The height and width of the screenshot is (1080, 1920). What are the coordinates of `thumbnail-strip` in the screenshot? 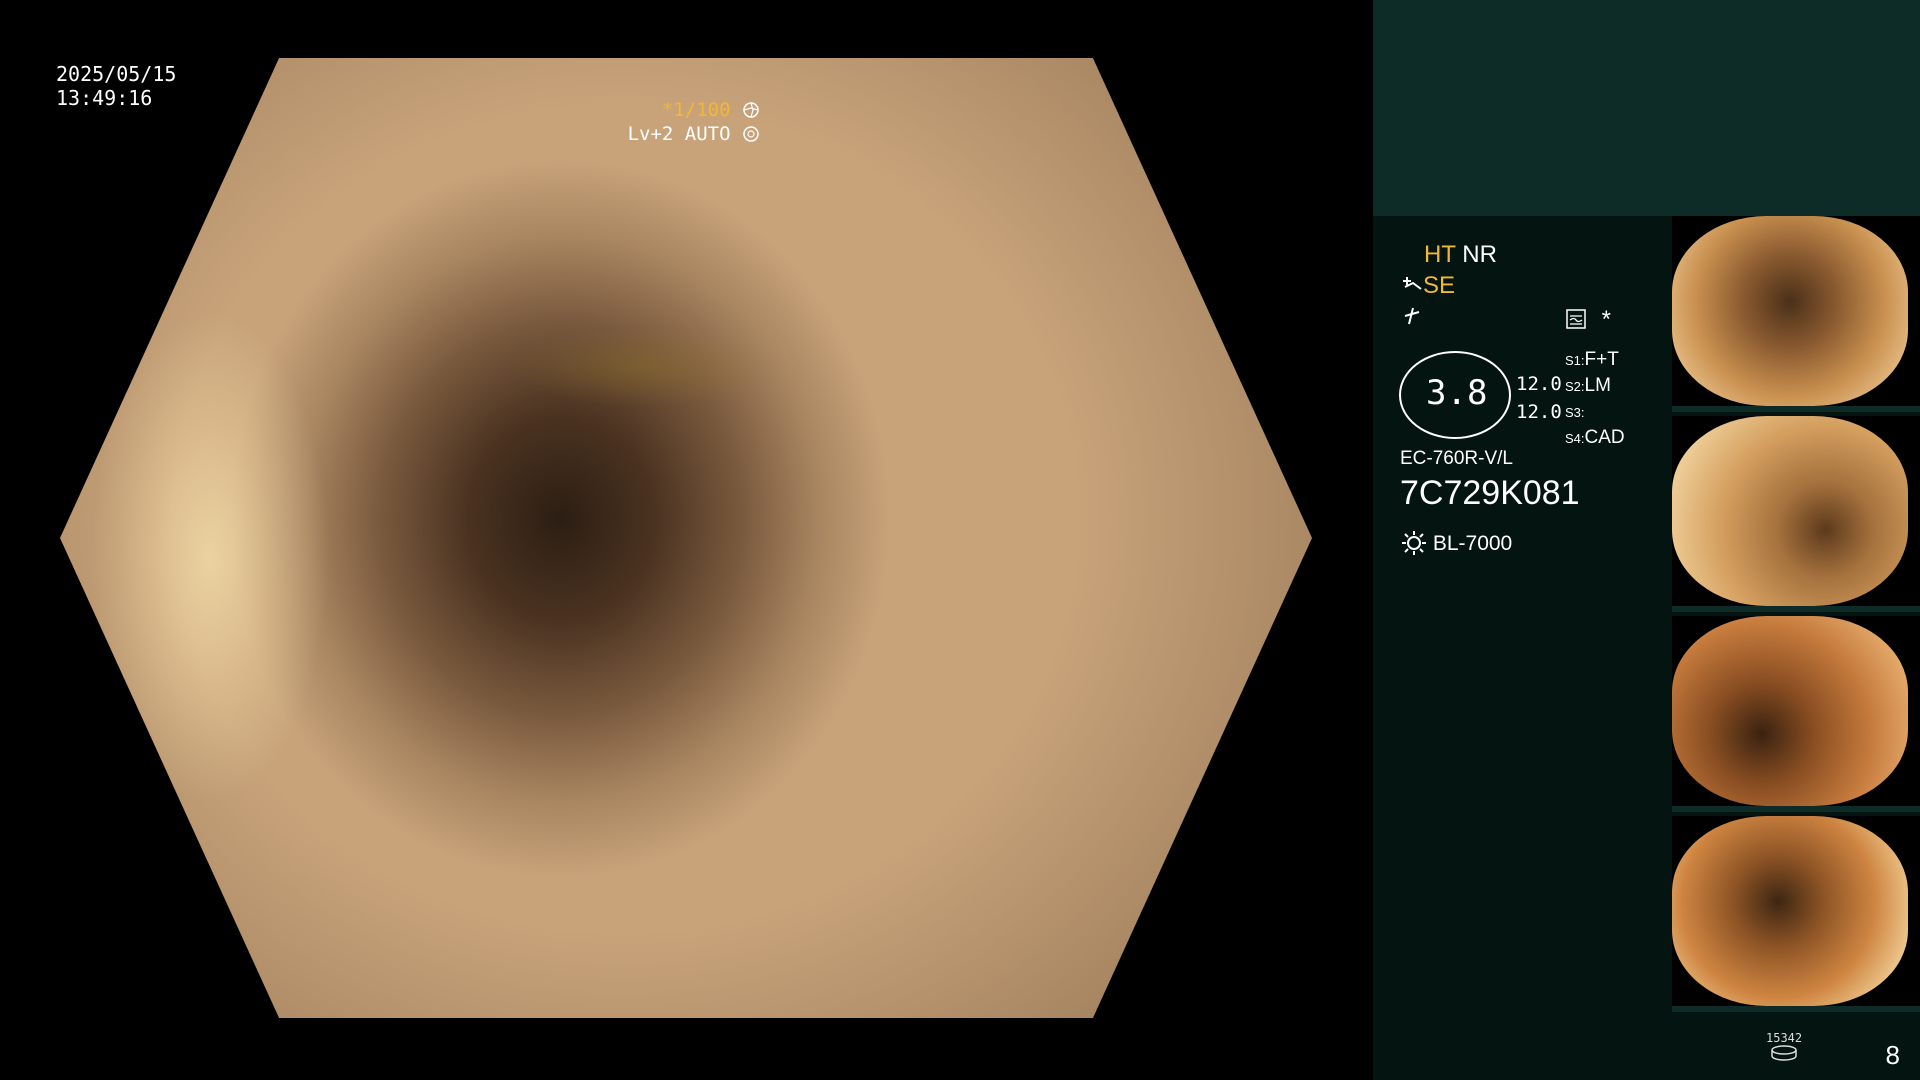 It's located at (1796, 616).